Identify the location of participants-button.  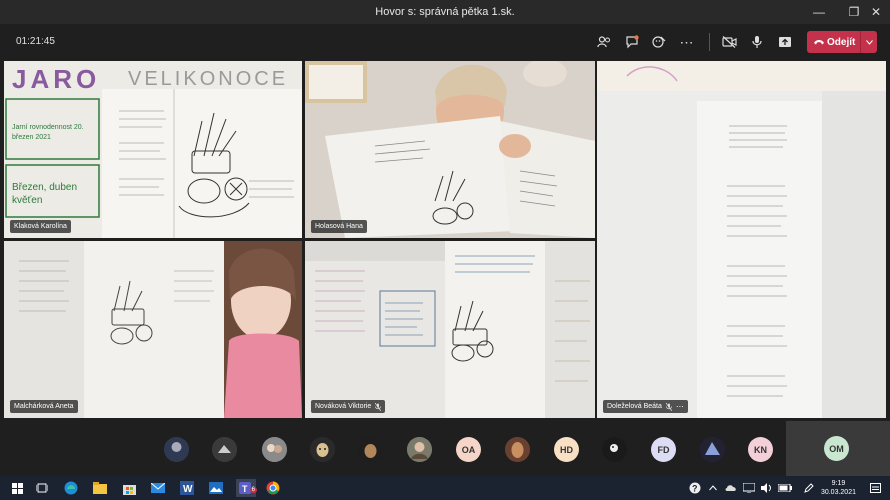
(604, 42).